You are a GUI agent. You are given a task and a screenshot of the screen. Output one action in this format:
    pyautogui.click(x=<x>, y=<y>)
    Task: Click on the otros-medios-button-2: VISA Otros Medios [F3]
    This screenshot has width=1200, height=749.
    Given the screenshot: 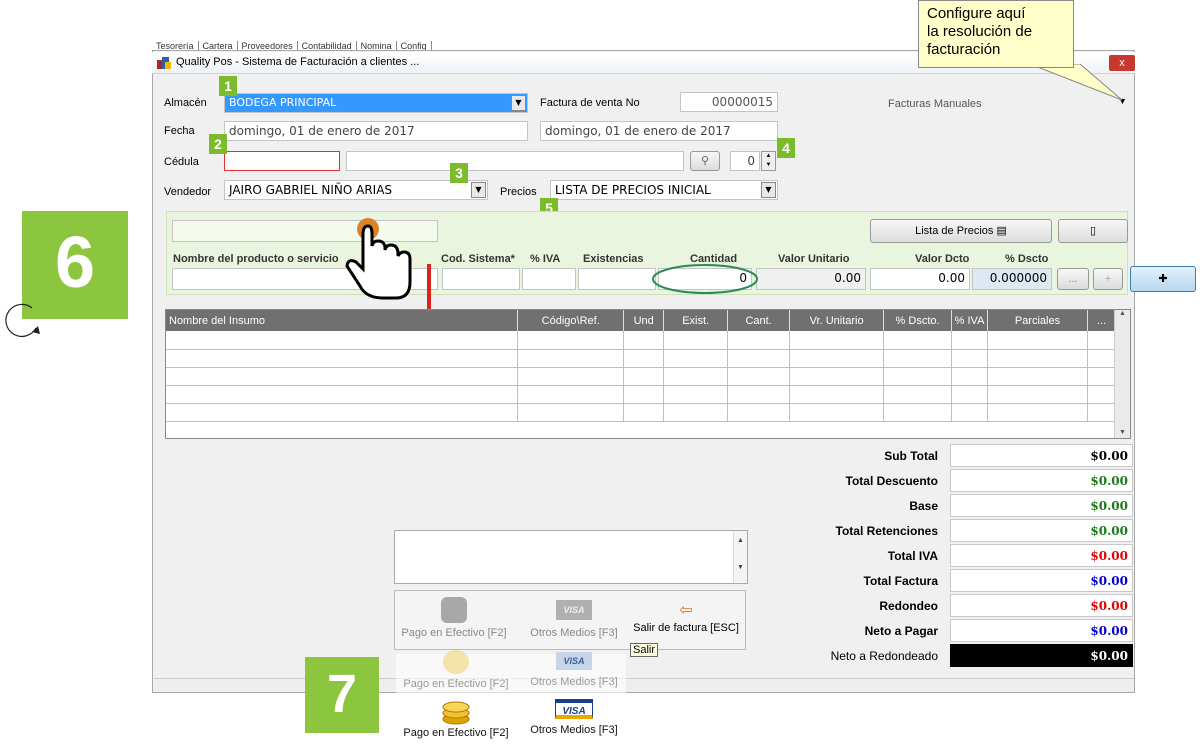 What is the action you would take?
    pyautogui.click(x=574, y=717)
    